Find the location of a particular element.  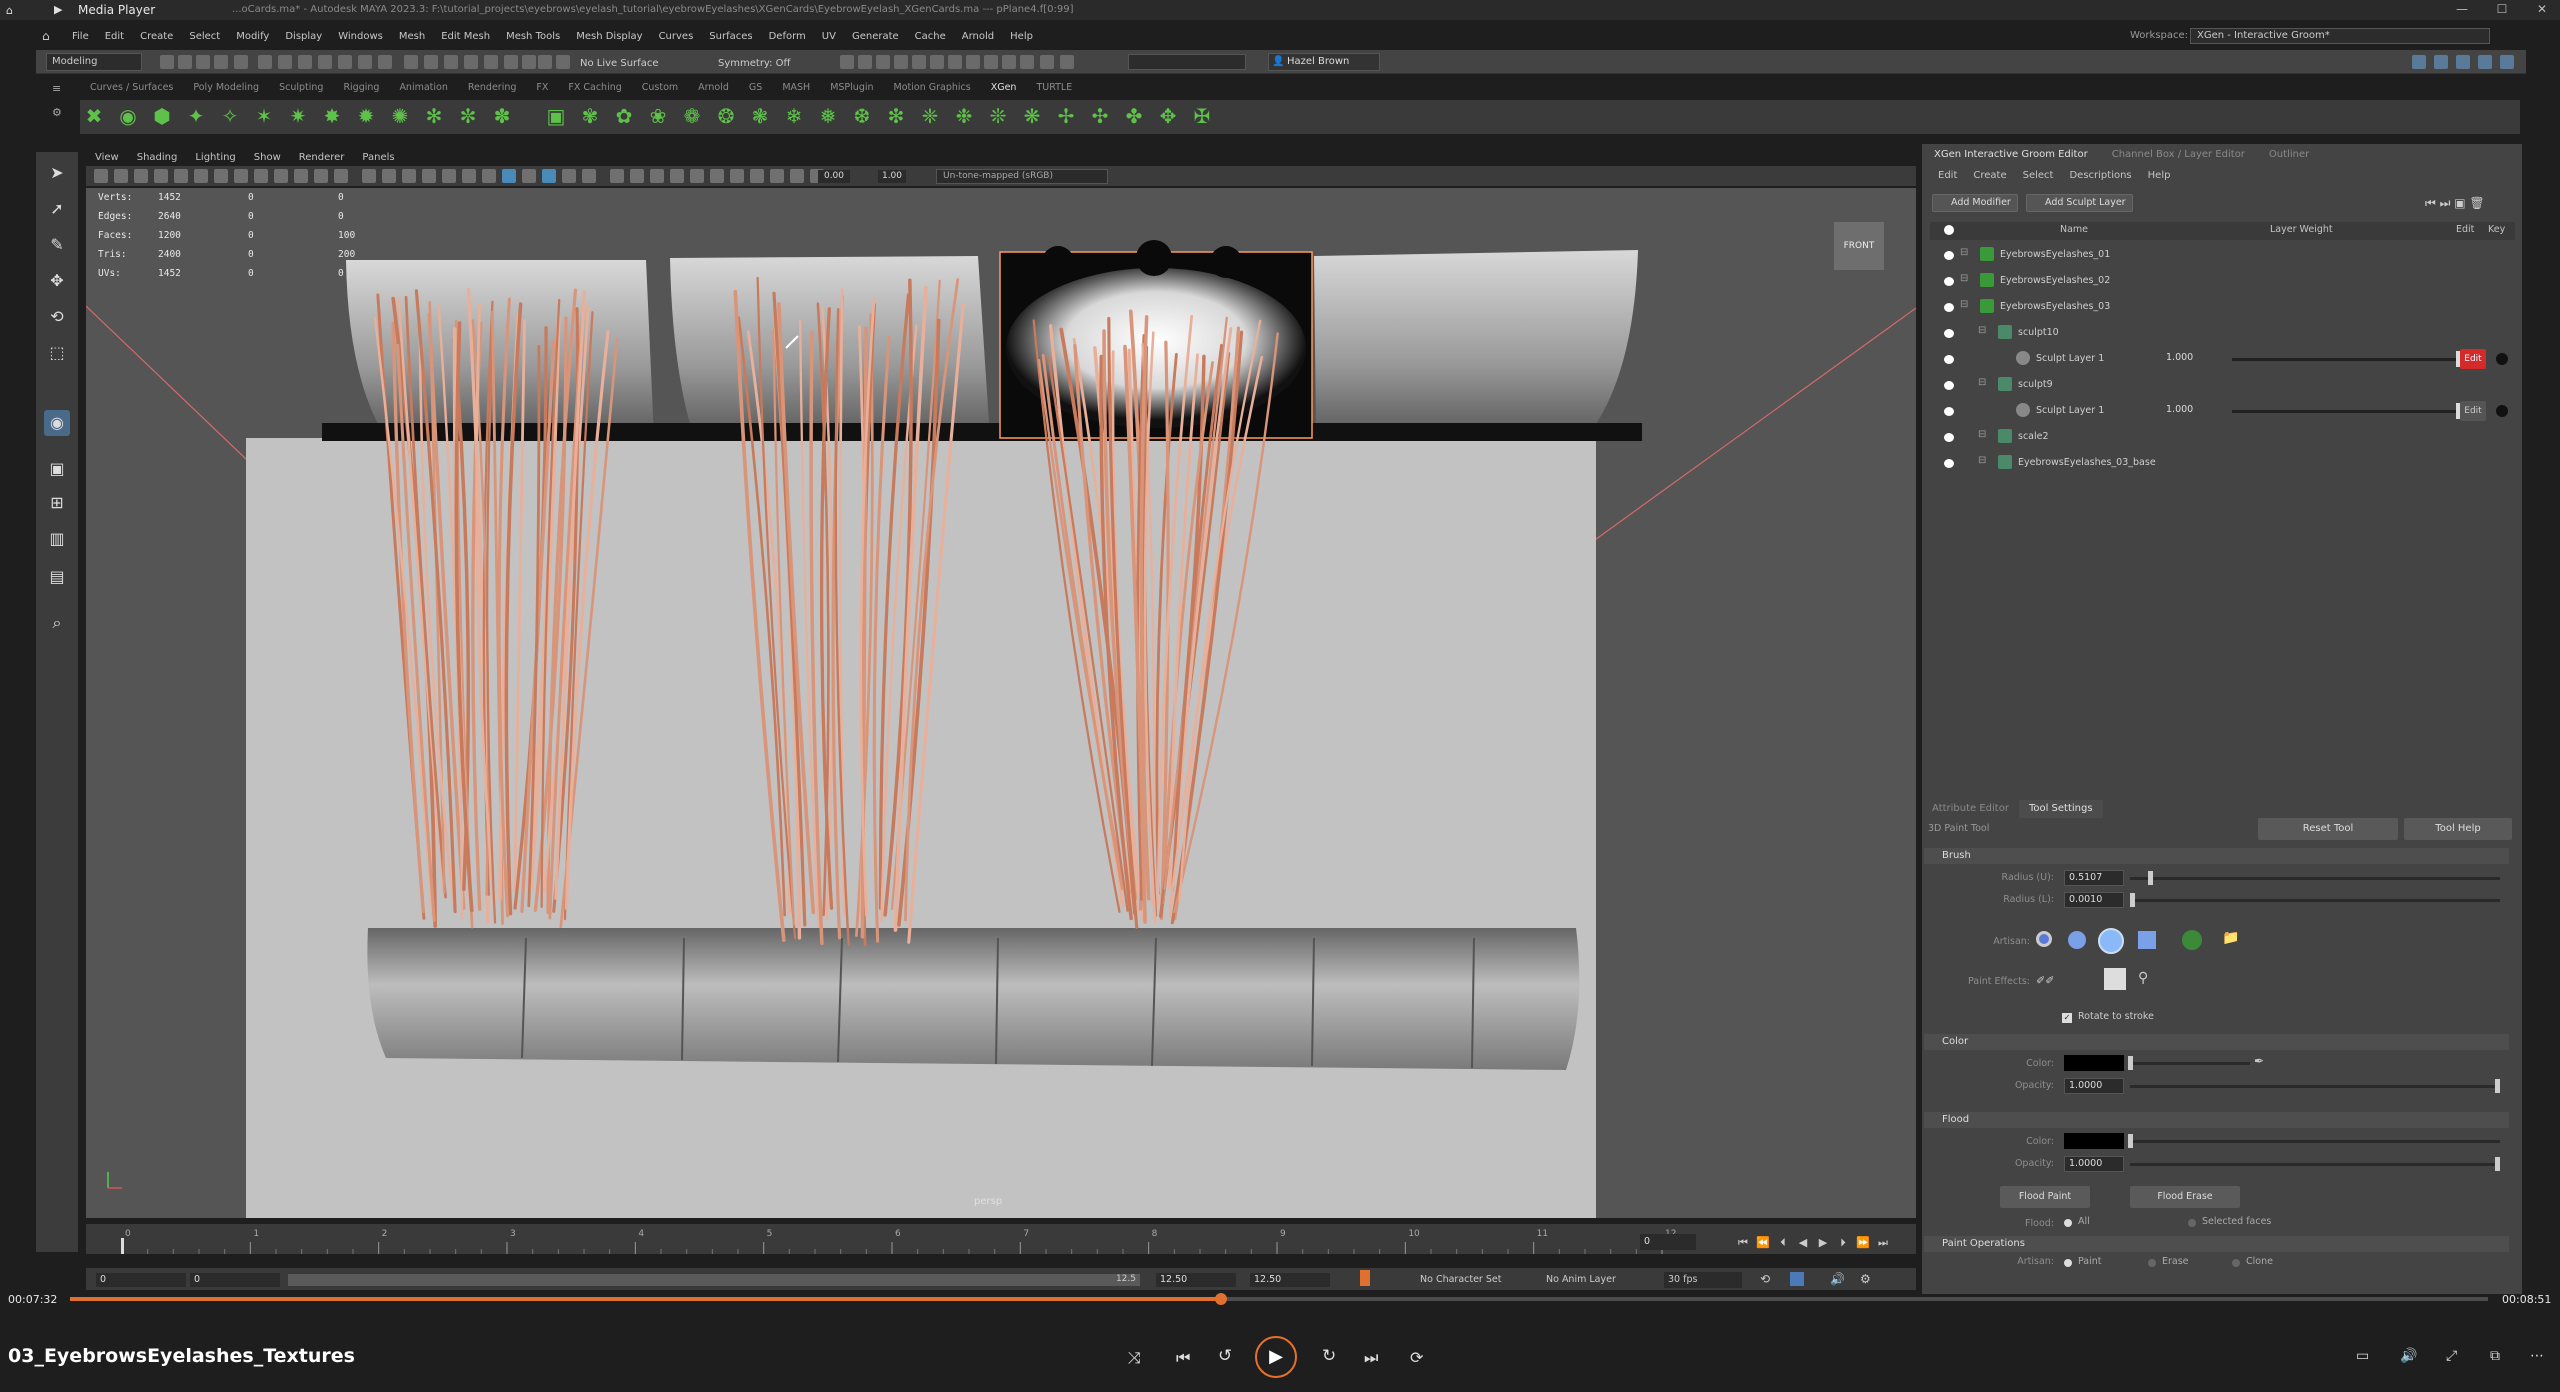

viewport-menu-shading: Shading is located at coordinates (157, 159).